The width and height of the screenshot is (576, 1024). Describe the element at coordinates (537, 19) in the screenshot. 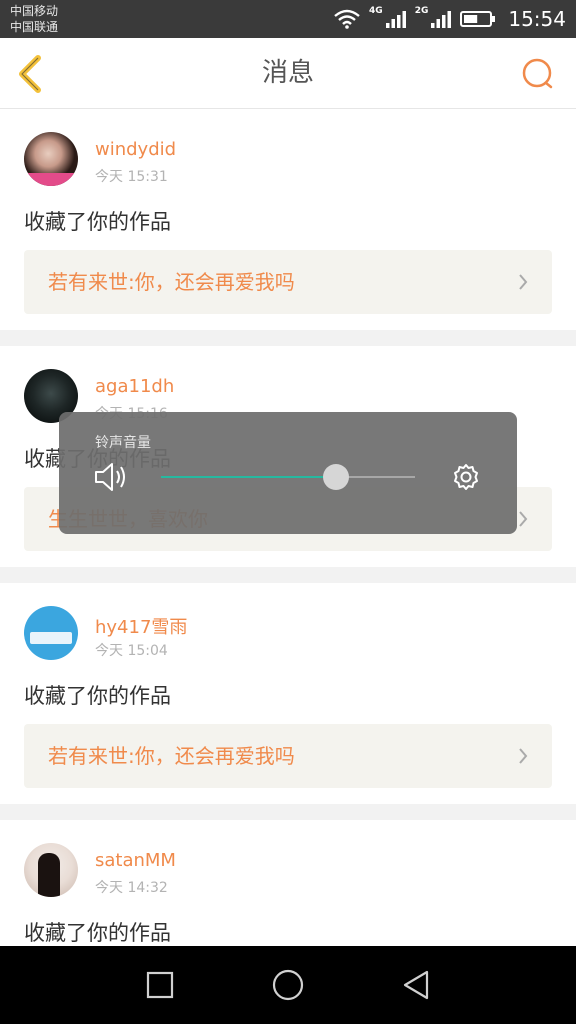

I see `clock: 15:54` at that location.